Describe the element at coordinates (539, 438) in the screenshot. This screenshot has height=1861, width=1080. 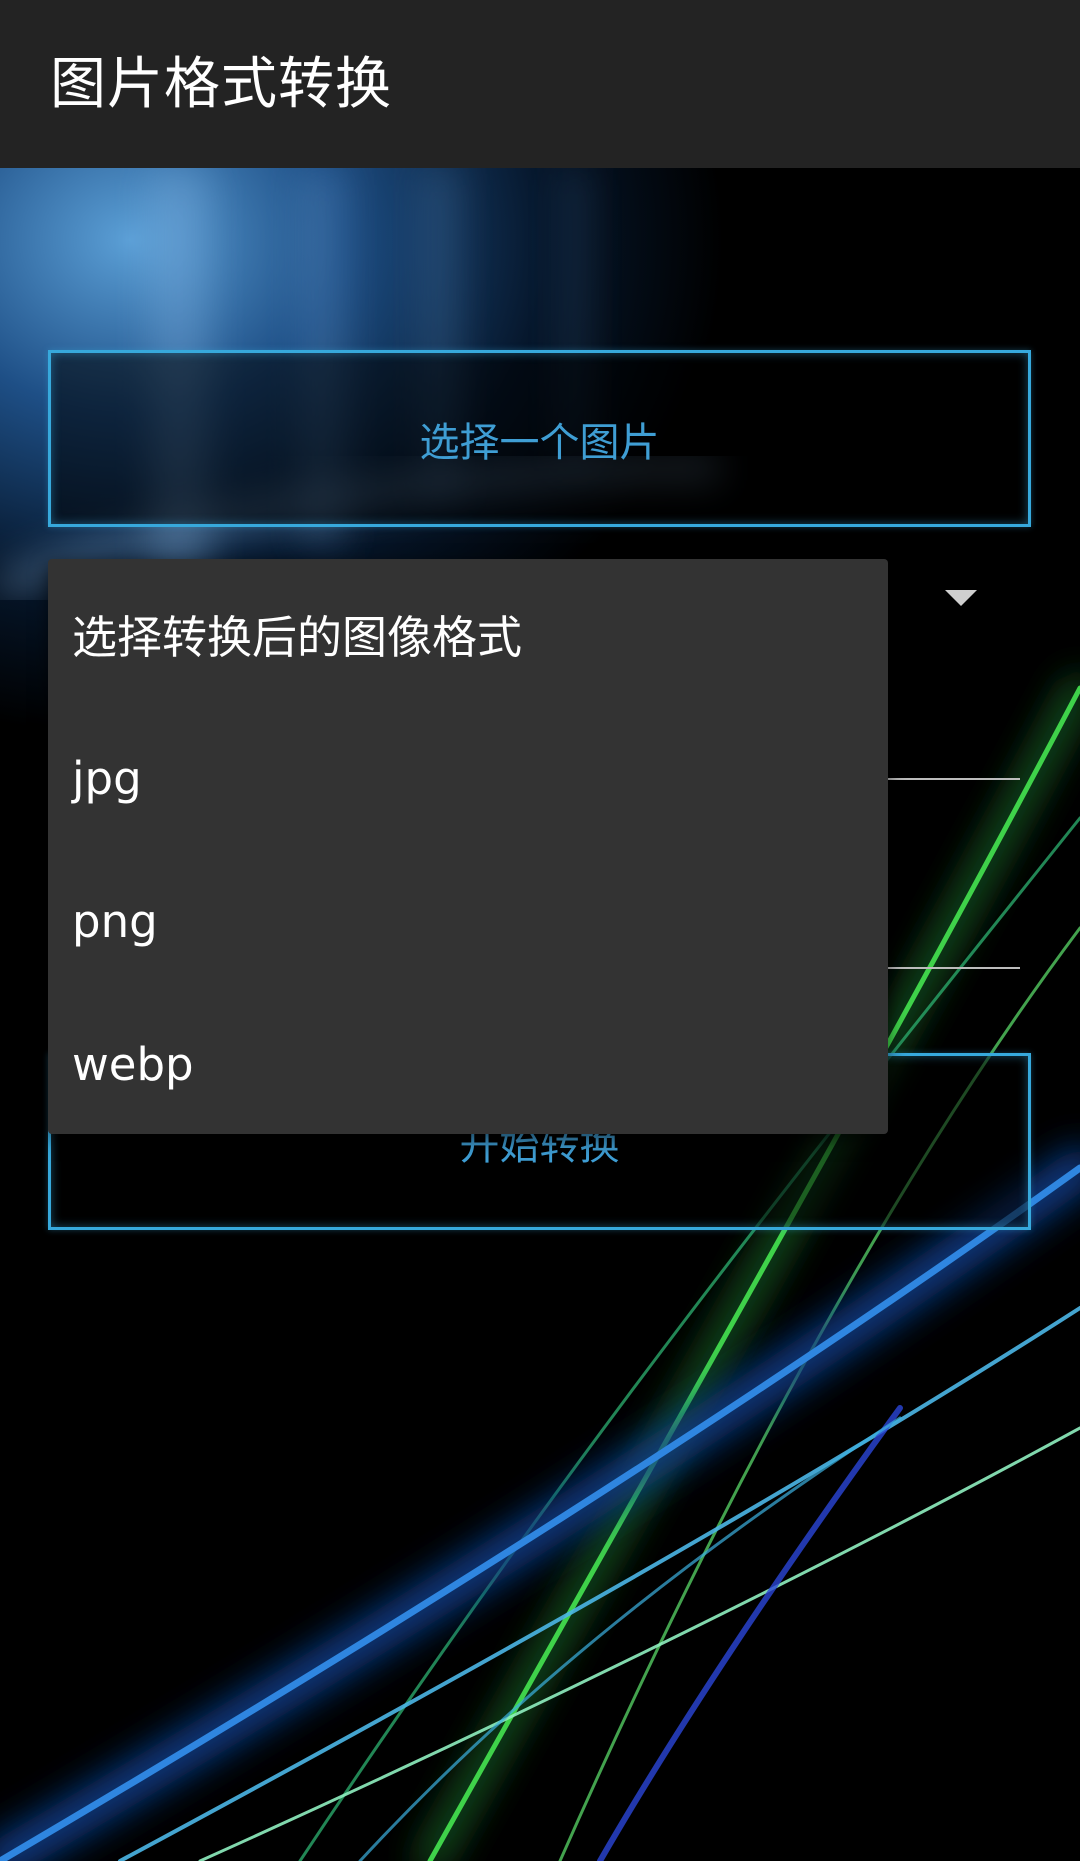
I see `select-image-button: 选择一个图片` at that location.